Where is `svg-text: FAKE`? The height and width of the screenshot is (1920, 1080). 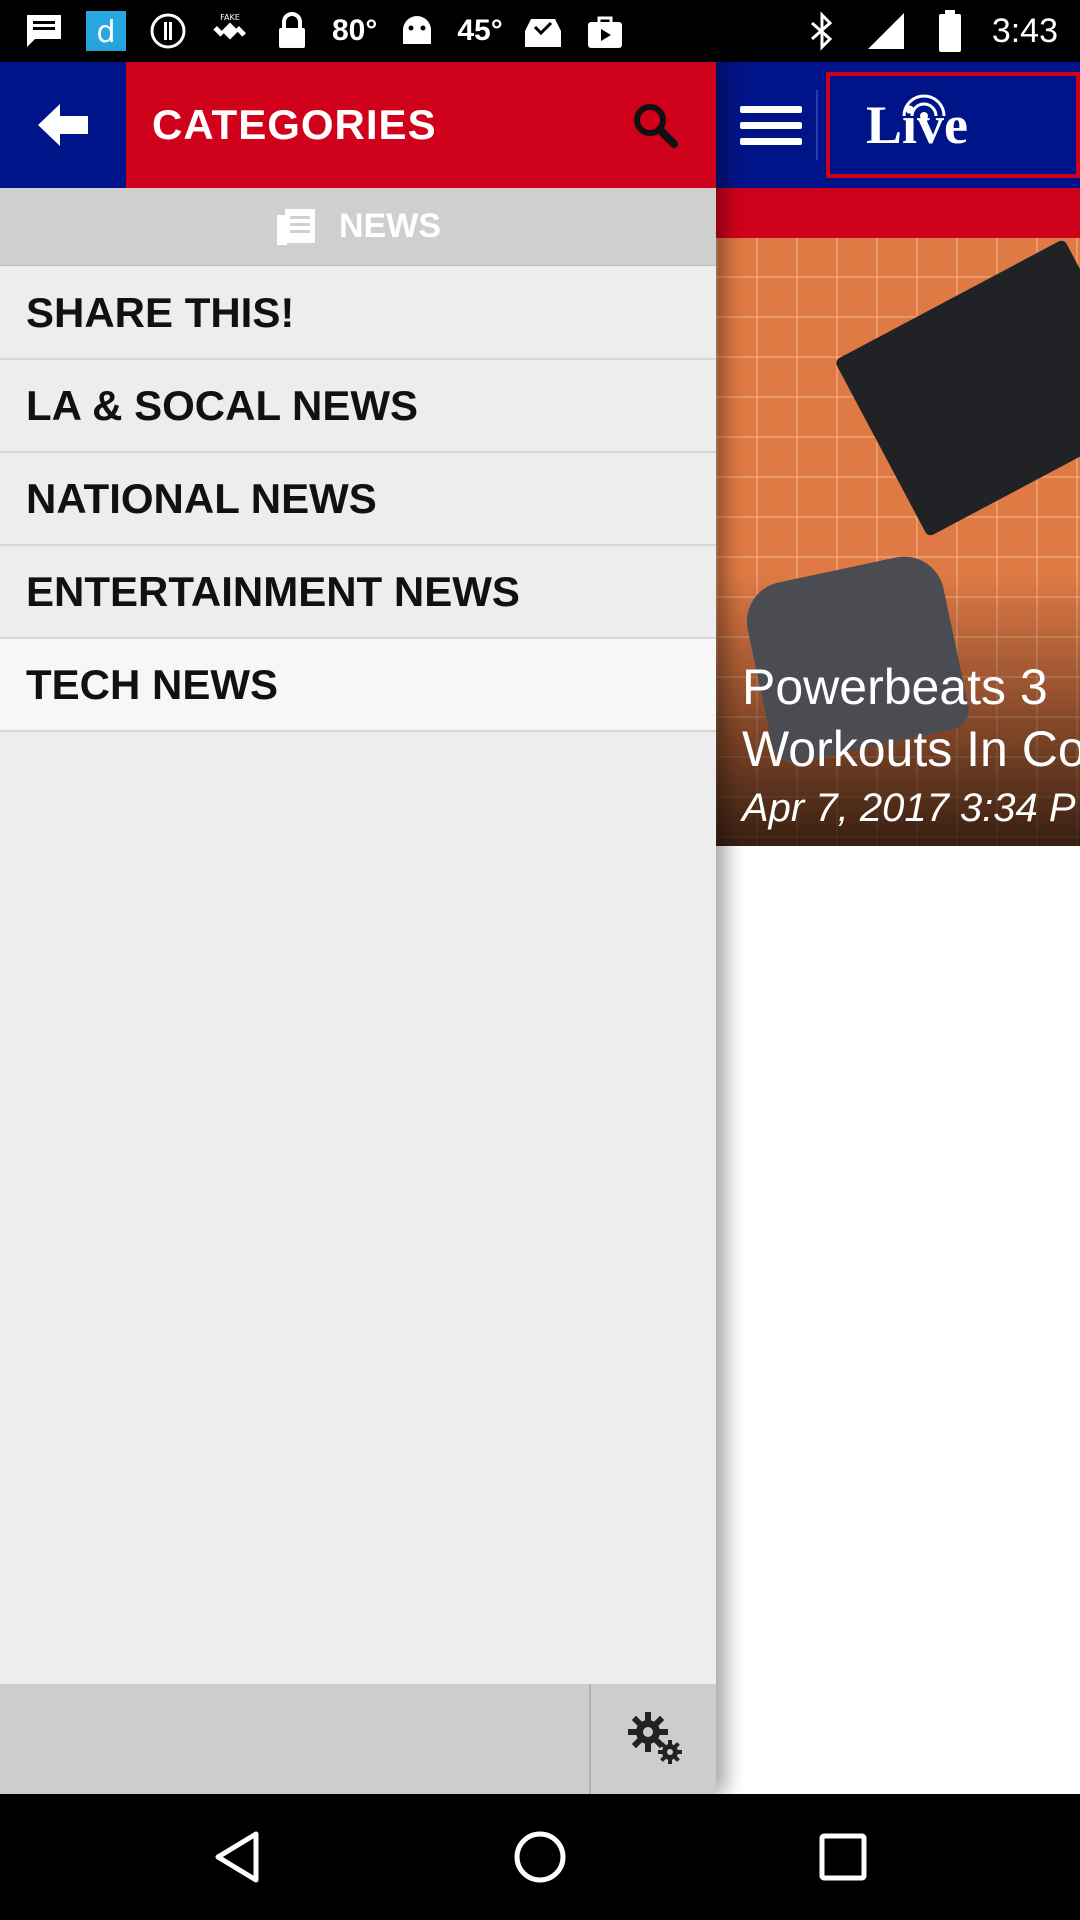 svg-text: FAKE is located at coordinates (230, 17).